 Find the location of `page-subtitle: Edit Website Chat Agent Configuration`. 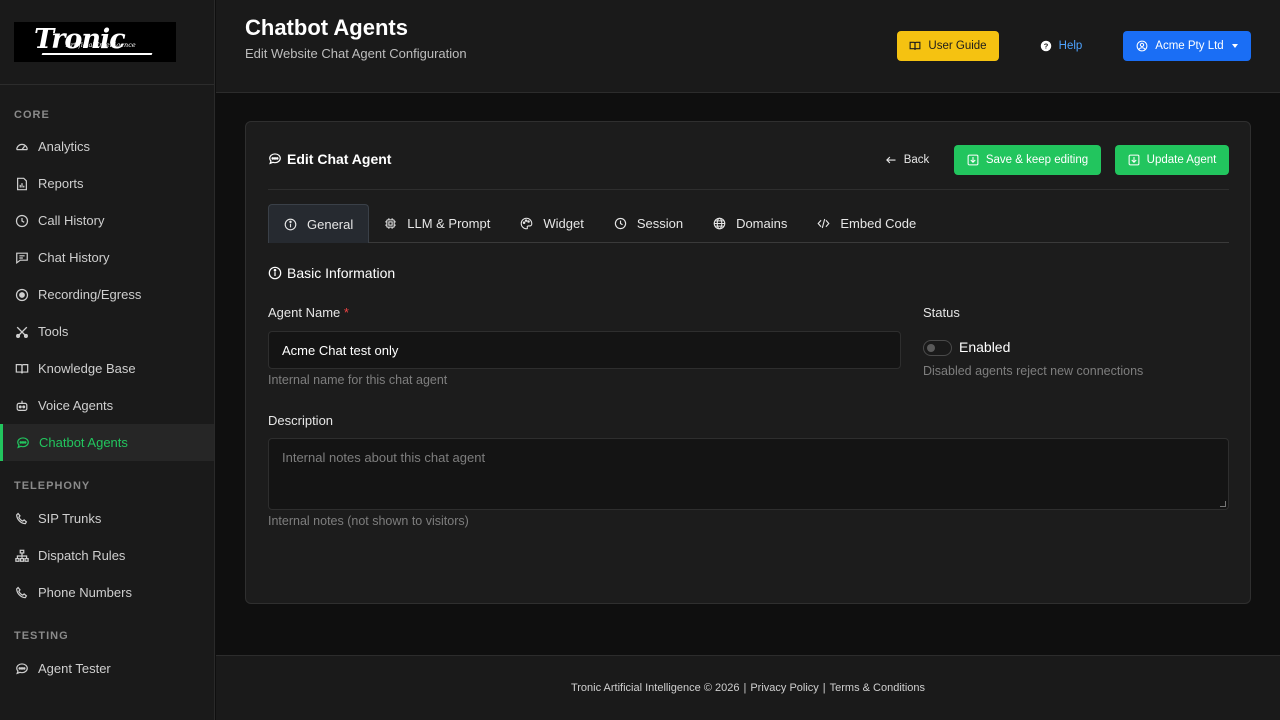

page-subtitle: Edit Website Chat Agent Configuration is located at coordinates (356, 53).